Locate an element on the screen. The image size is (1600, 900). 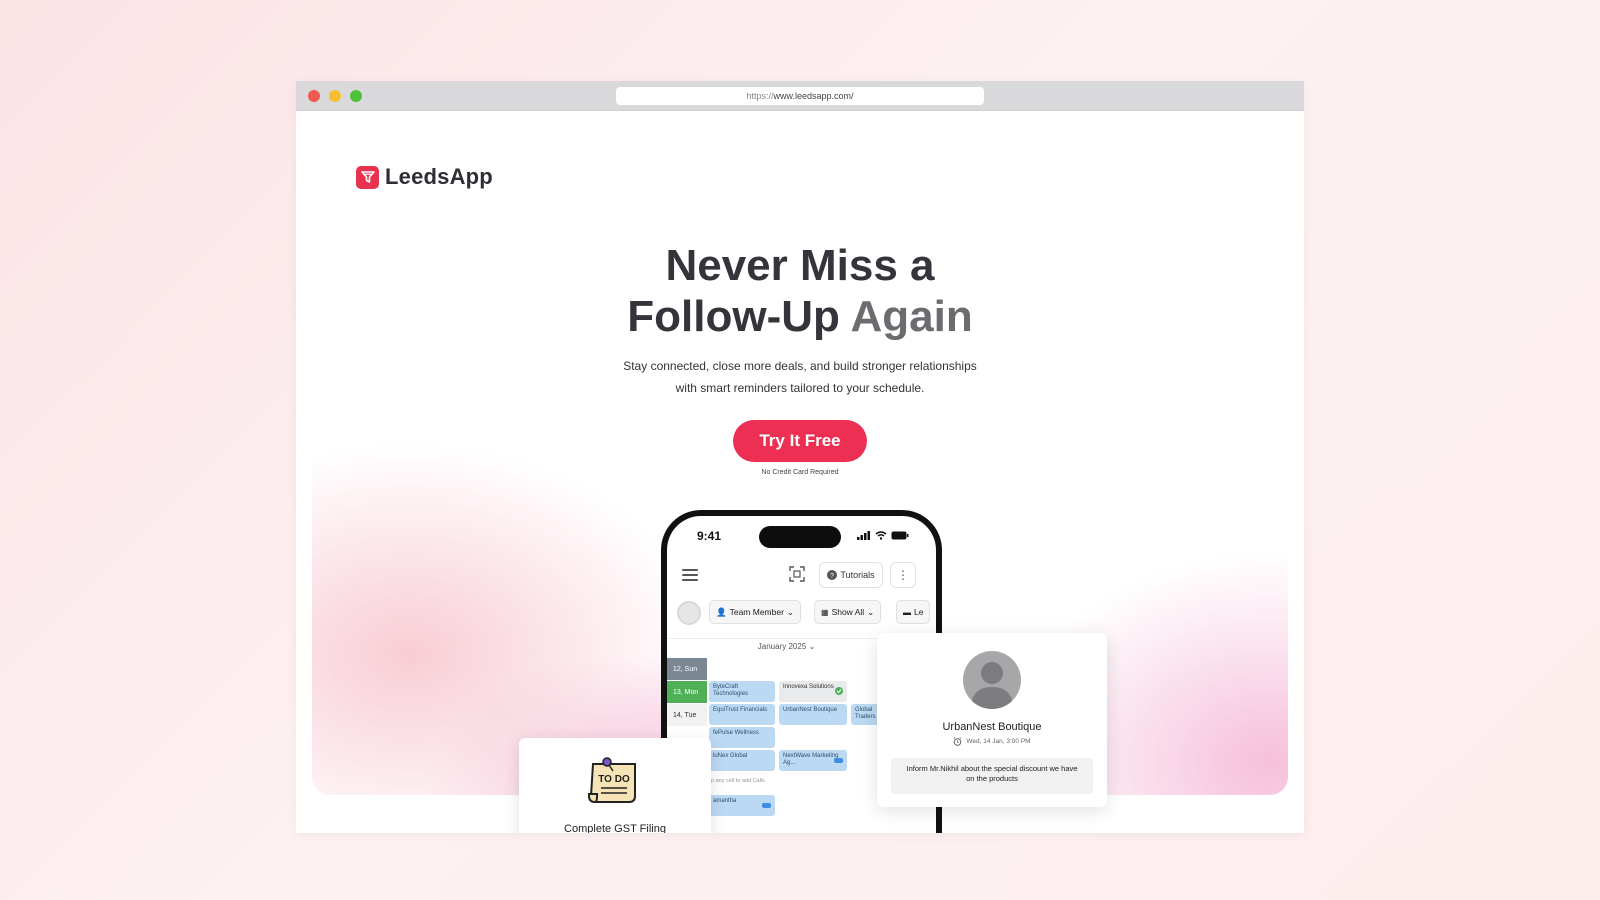
dynamic-island is located at coordinates (800, 537).